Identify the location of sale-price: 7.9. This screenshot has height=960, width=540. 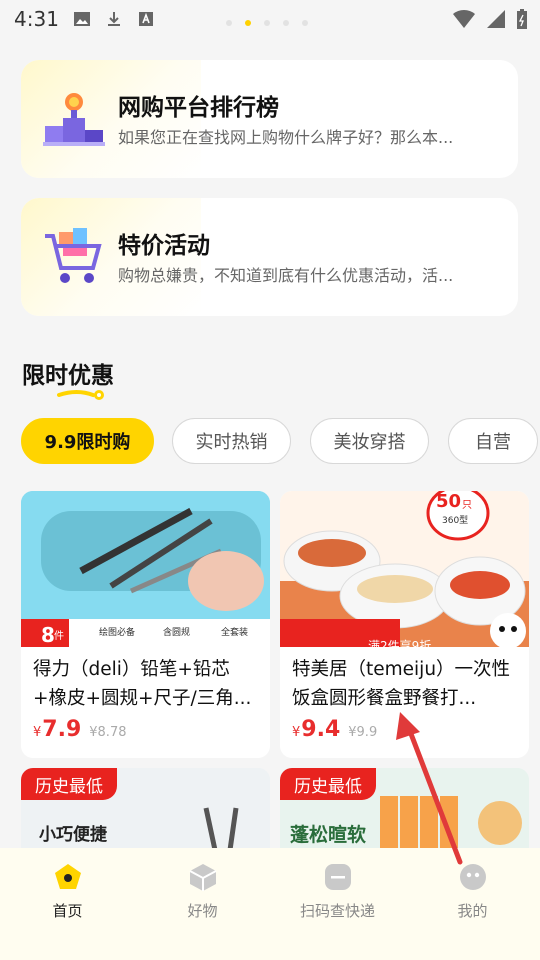
(62, 729).